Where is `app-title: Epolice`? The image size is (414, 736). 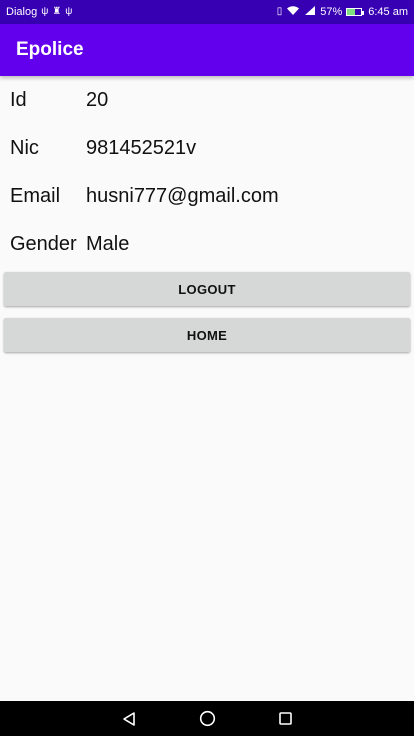
app-title: Epolice is located at coordinates (50, 49).